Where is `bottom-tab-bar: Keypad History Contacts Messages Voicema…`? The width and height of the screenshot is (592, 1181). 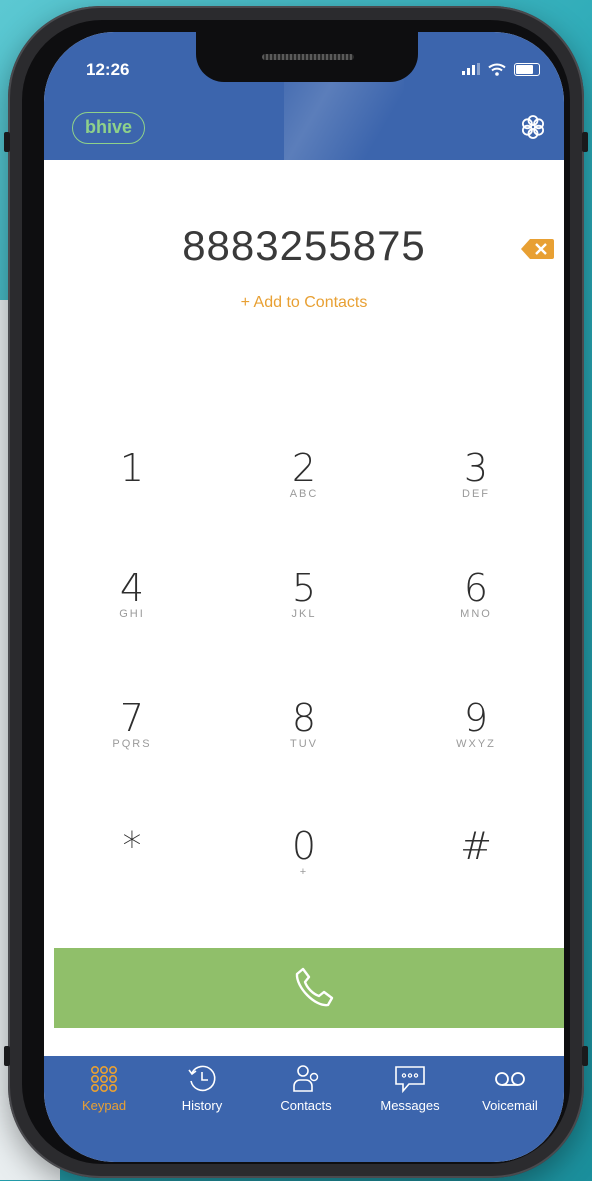
bottom-tab-bar: Keypad History Contacts Messages Voicema… is located at coordinates (304, 1109).